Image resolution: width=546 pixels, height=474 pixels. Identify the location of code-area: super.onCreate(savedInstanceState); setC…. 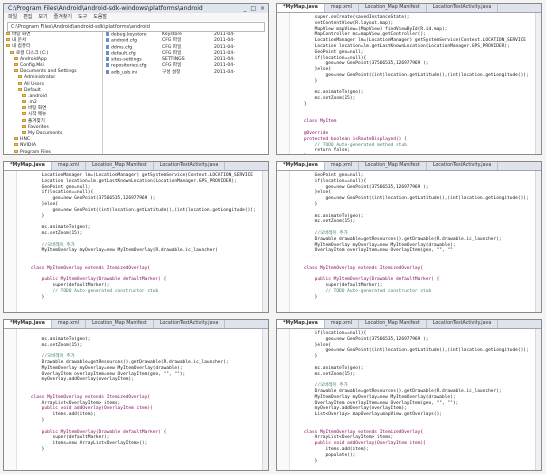
(409, 84).